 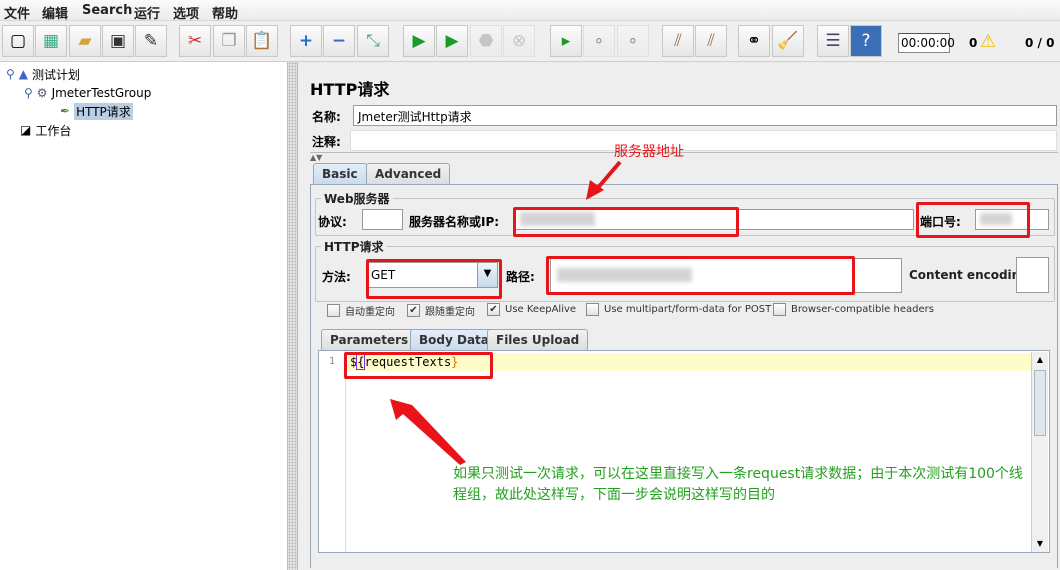 I want to click on arrow-to-server, so click(x=604, y=180).